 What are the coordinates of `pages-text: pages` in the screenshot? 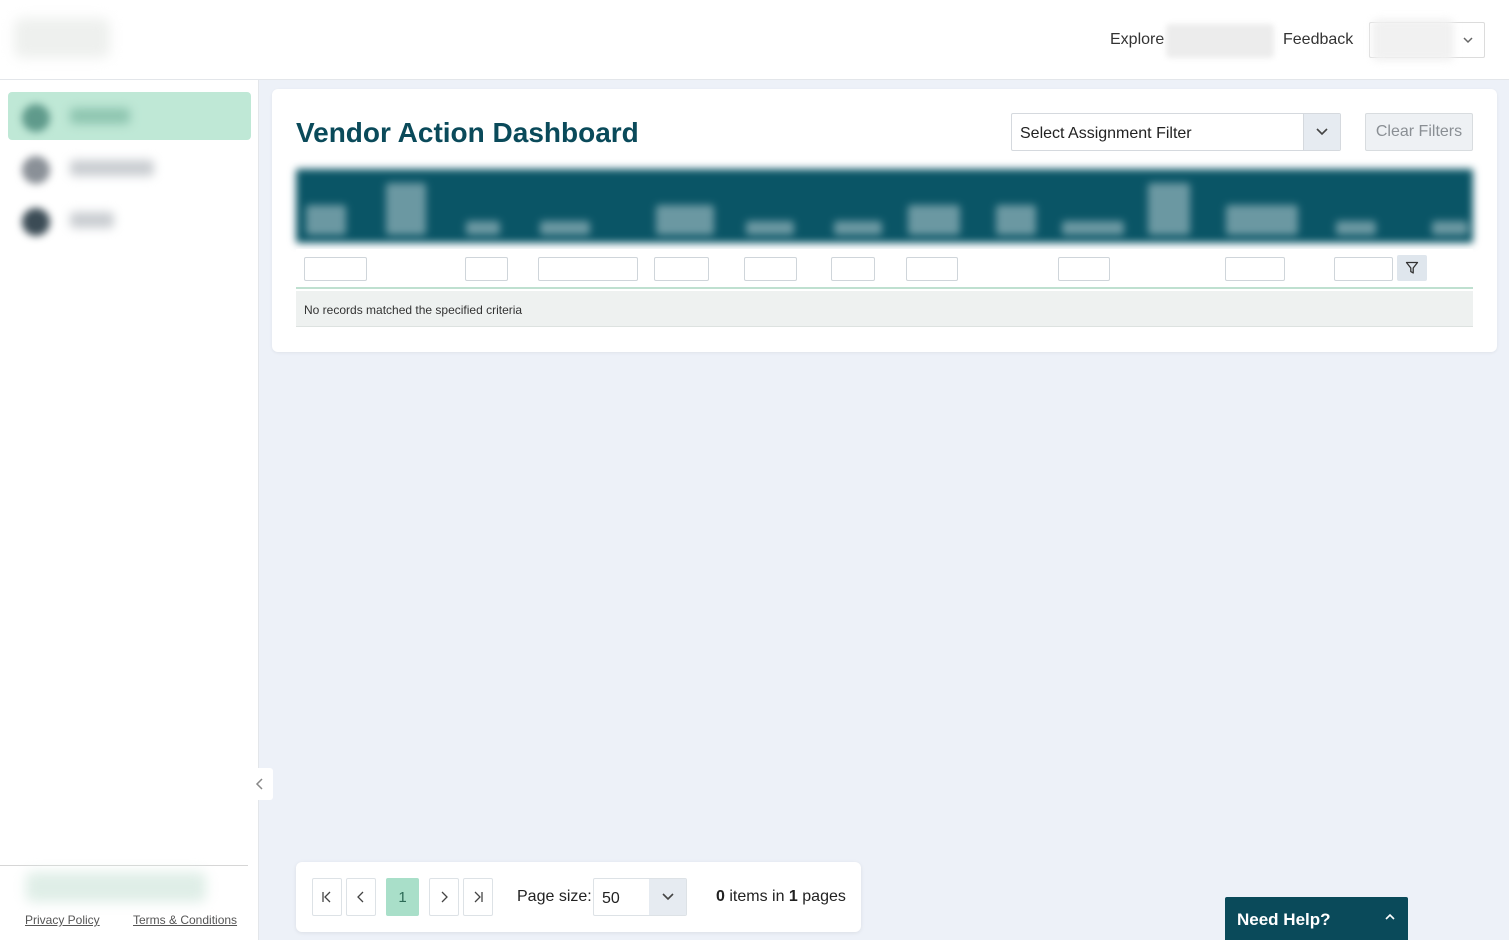 It's located at (821, 896).